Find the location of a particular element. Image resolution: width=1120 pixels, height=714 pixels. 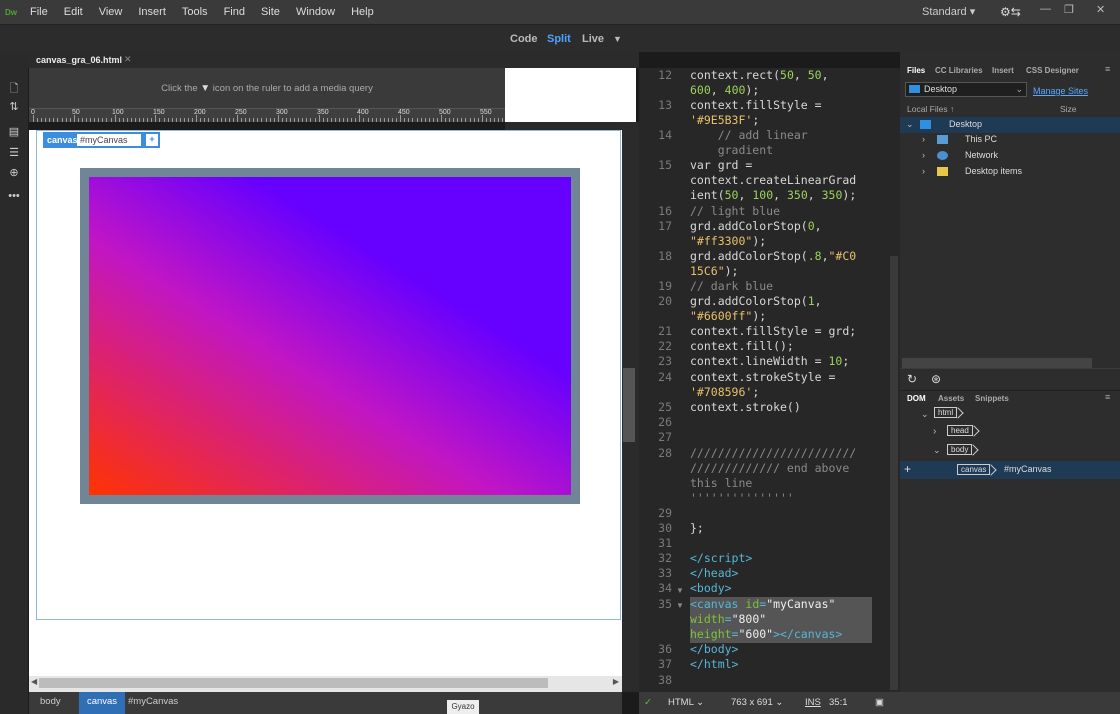

live-view-vertical-scrollbar is located at coordinates (630, 407).